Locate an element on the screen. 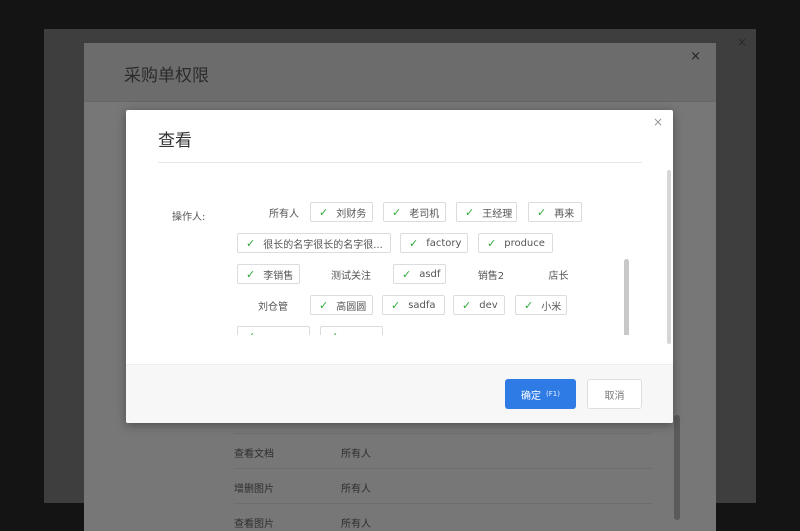 This screenshot has width=800, height=531. operator-option: 刘仓管 is located at coordinates (273, 305).